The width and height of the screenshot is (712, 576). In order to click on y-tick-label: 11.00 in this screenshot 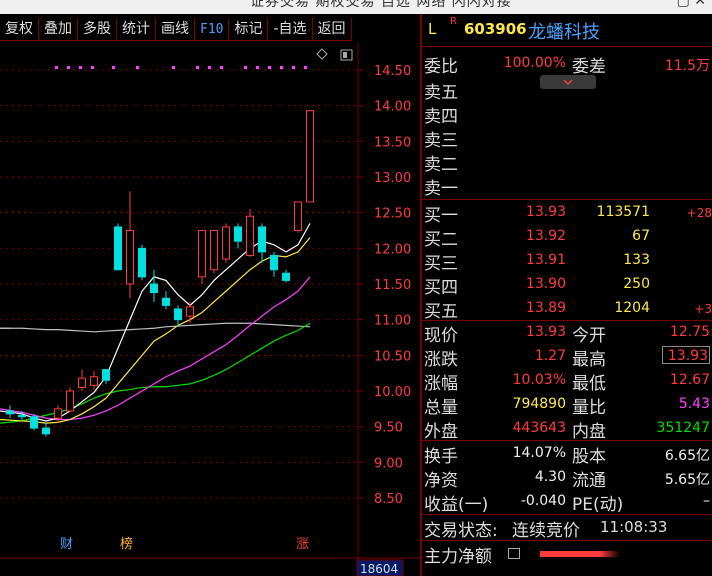, I will do `click(392, 321)`.